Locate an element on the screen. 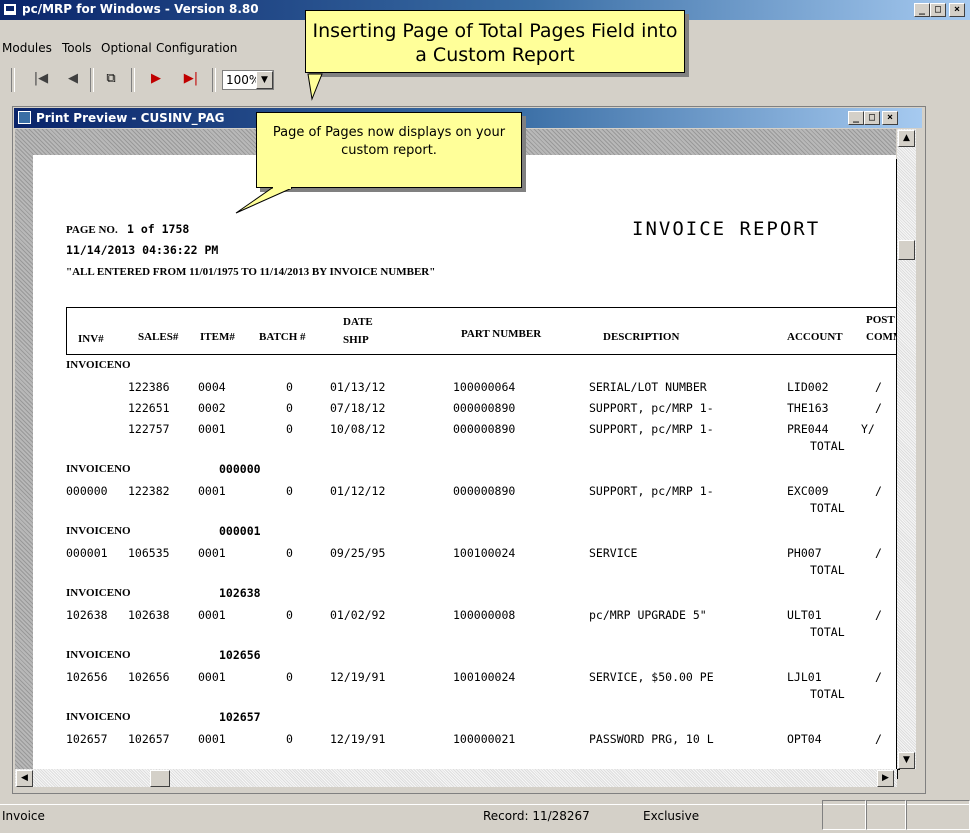 The width and height of the screenshot is (970, 833). callout-tail is located at coordinates (315, 87).